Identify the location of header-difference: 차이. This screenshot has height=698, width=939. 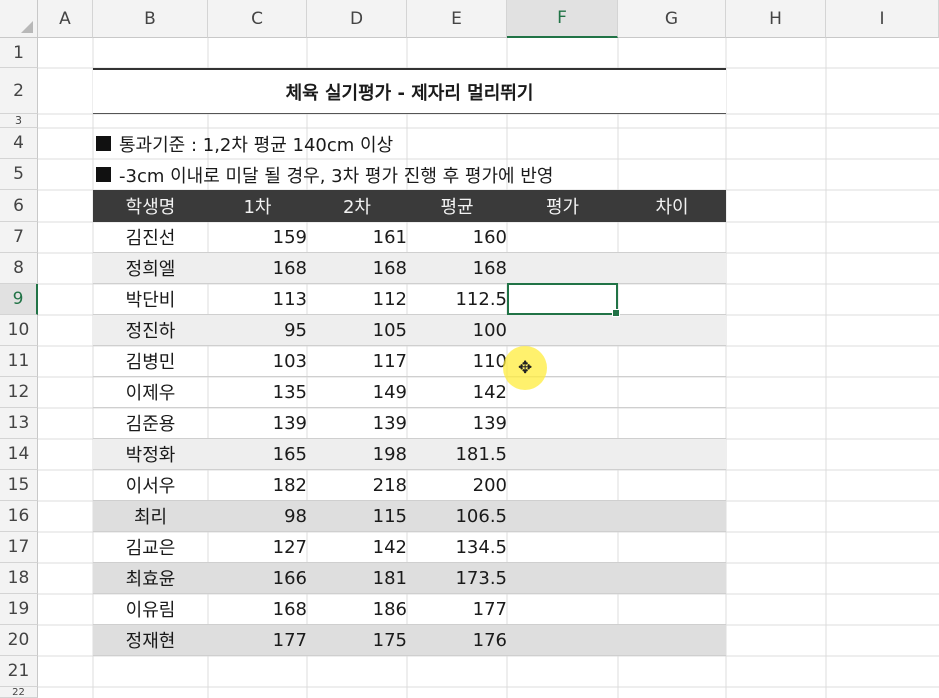
(672, 206).